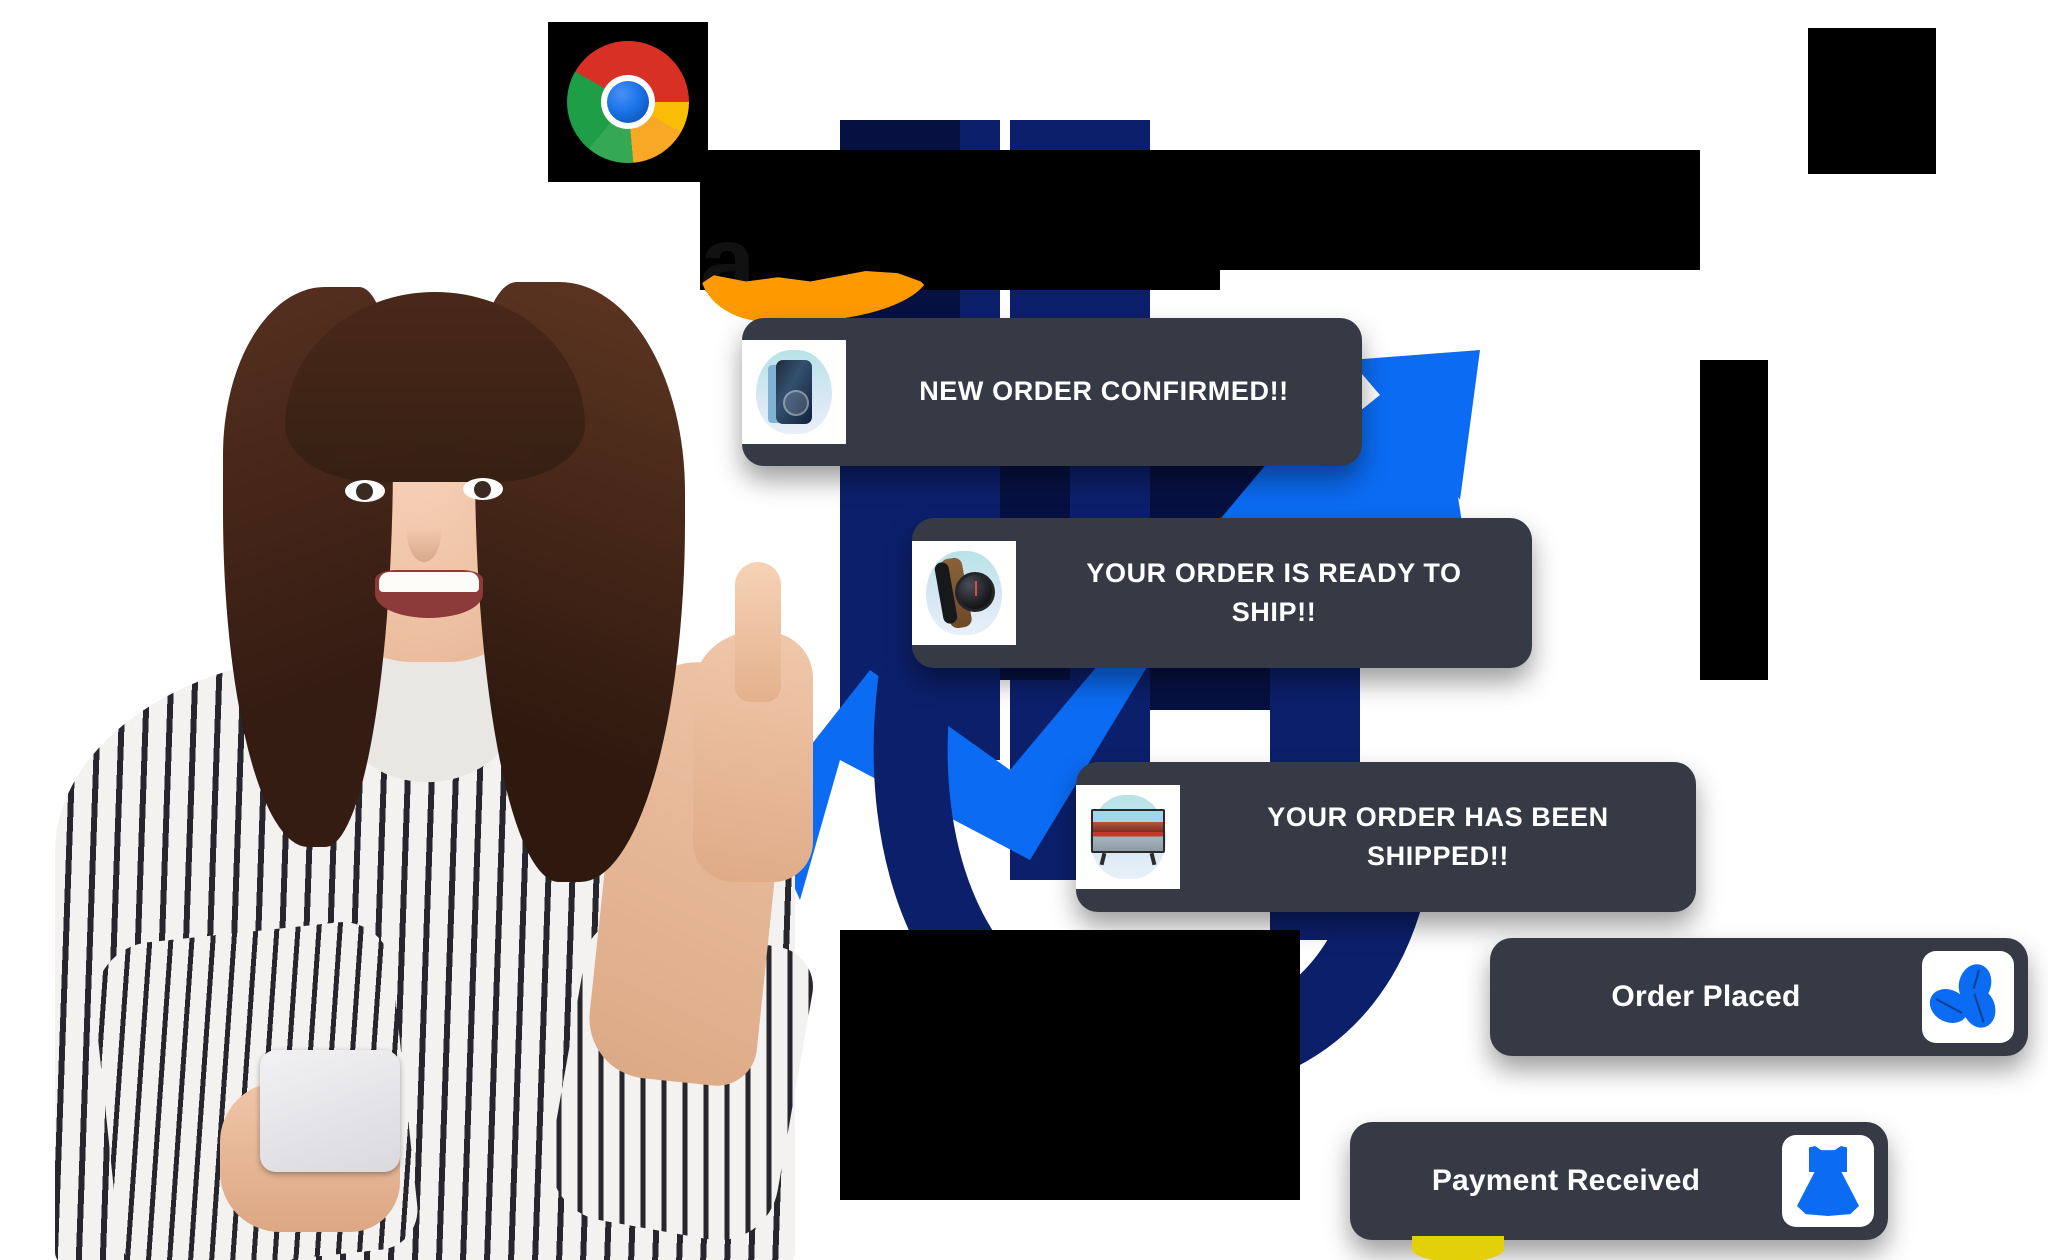  I want to click on smartwatch-icon, so click(964, 593).